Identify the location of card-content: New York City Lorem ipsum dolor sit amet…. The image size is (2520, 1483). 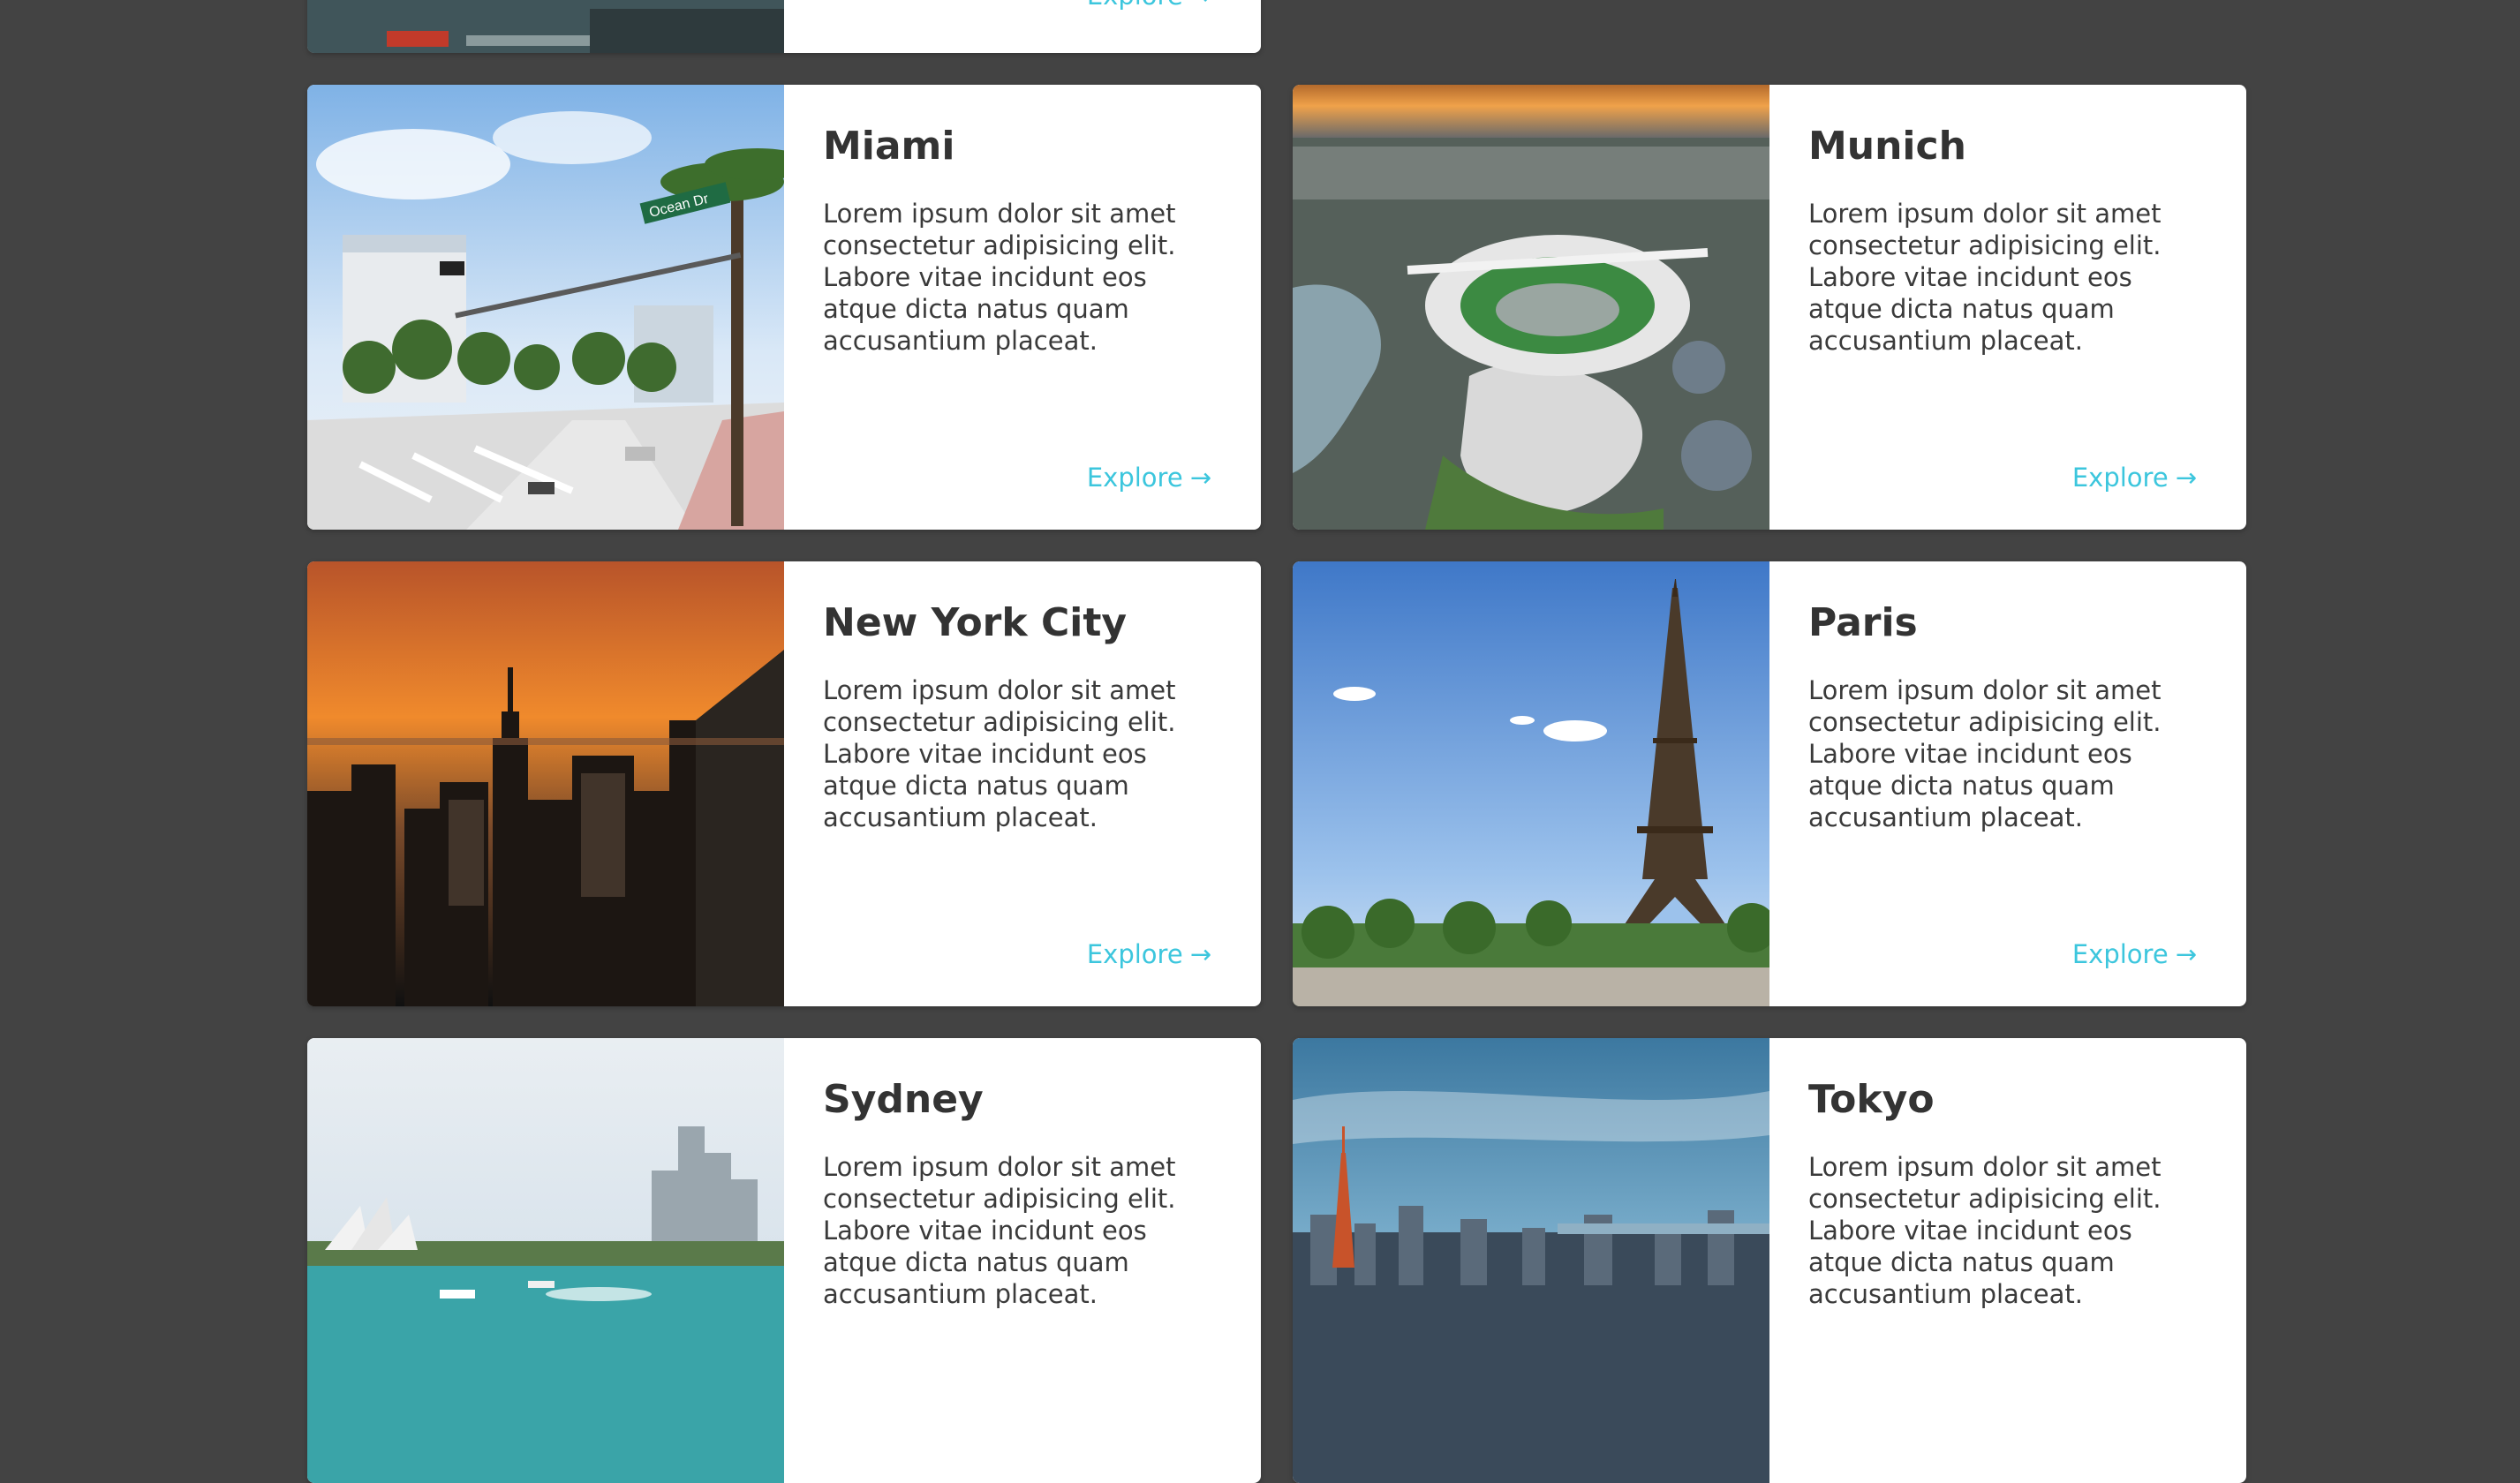
(1022, 783).